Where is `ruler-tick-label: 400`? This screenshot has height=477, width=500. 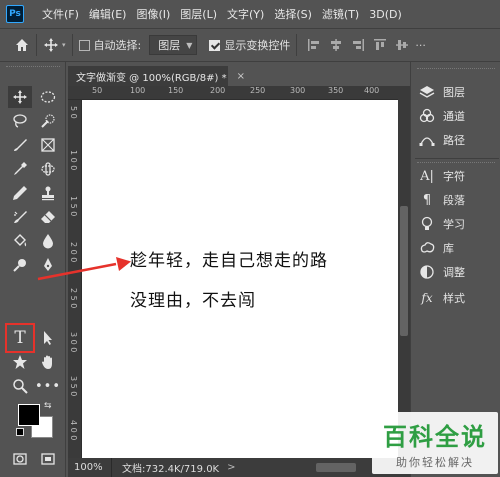 ruler-tick-label: 400 is located at coordinates (372, 90).